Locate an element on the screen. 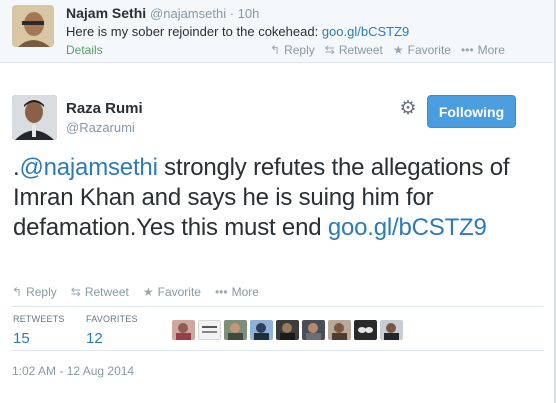 This screenshot has height=403, width=556. previous-favorite-button: ★ Favorite is located at coordinates (422, 50).